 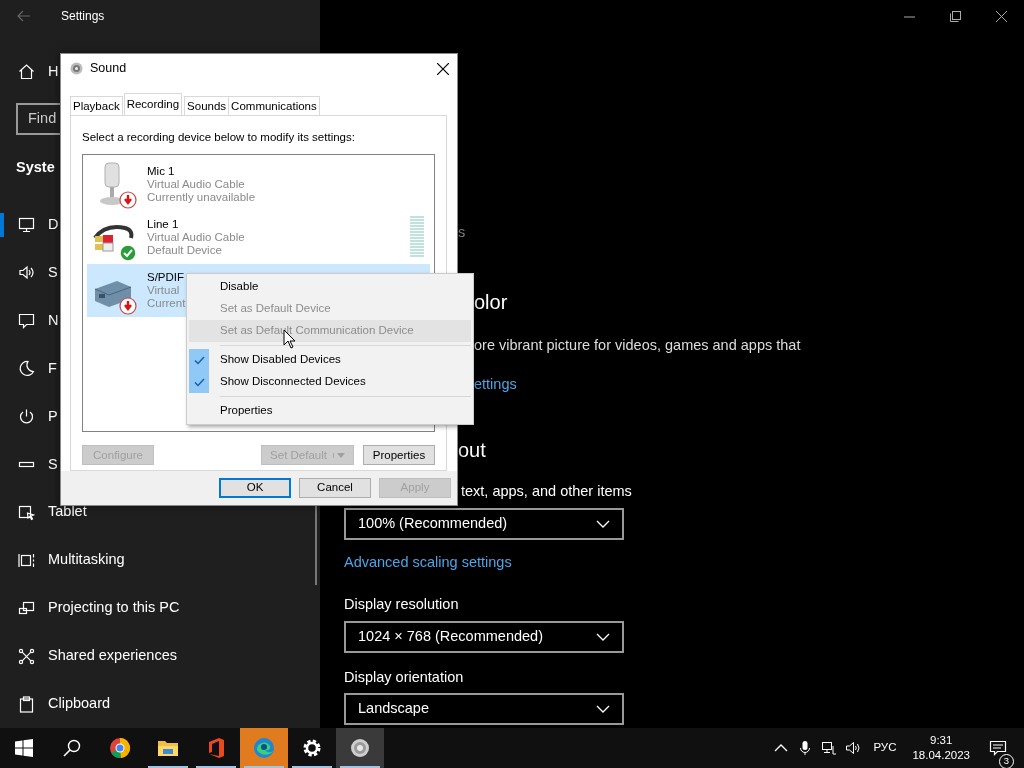 What do you see at coordinates (185, 251) in the screenshot?
I see `device-status: Default Device` at bounding box center [185, 251].